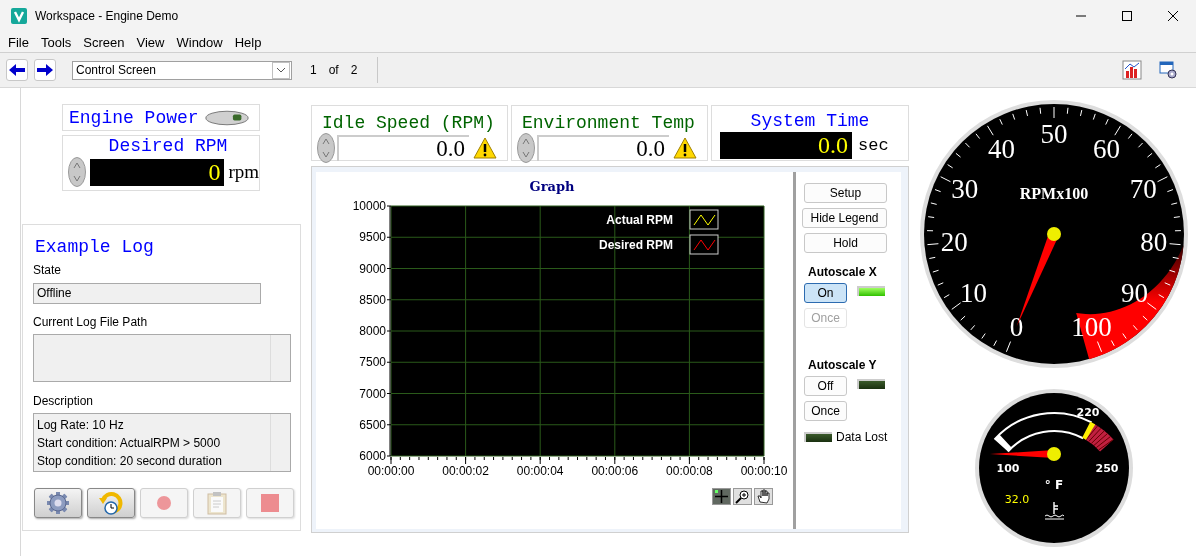 Image resolution: width=1196 pixels, height=556 pixels. I want to click on maximize-icon, so click(1127, 16).